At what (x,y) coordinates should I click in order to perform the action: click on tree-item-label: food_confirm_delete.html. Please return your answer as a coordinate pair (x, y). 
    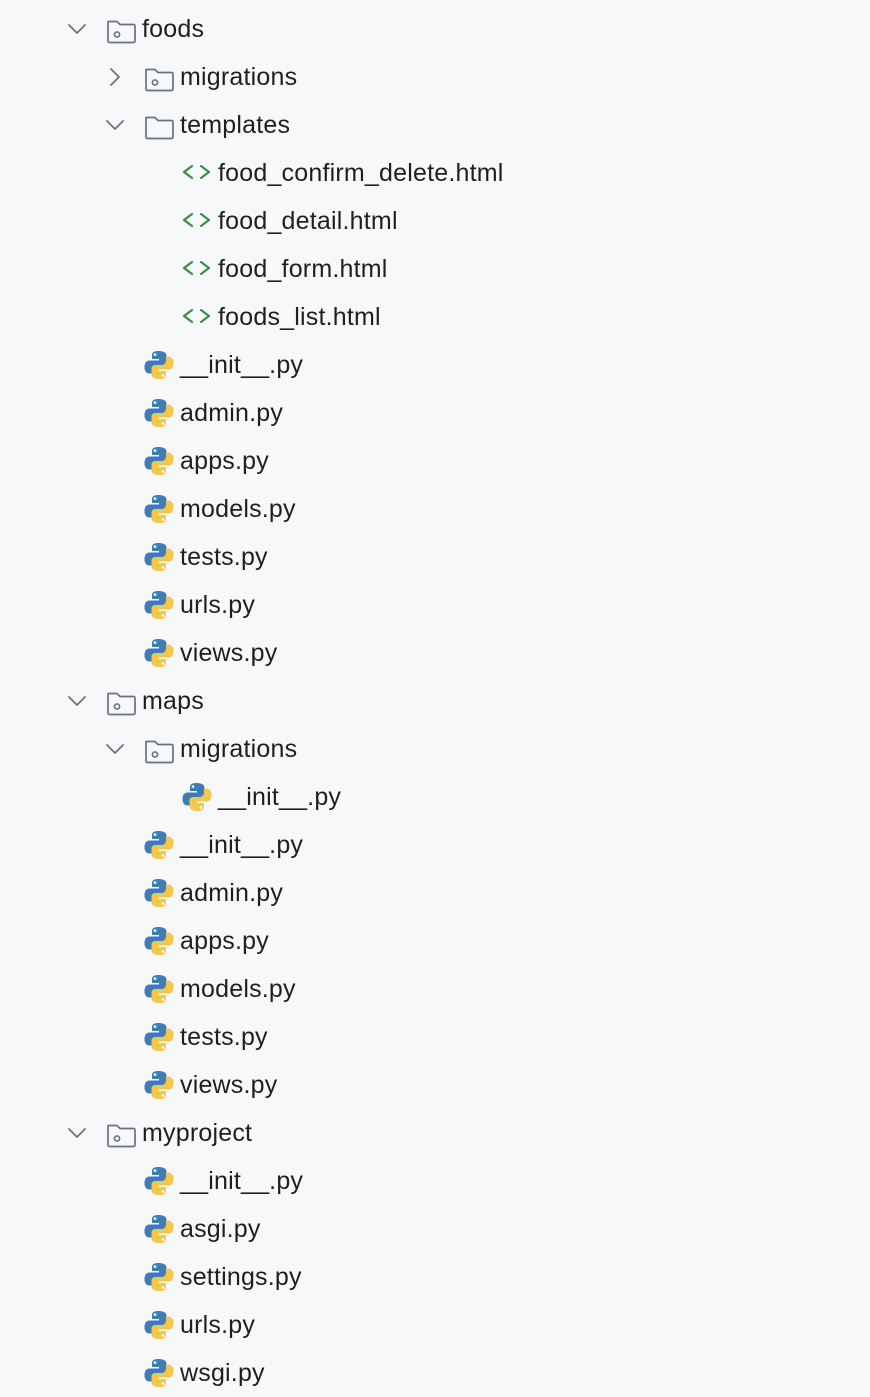
    Looking at the image, I should click on (361, 173).